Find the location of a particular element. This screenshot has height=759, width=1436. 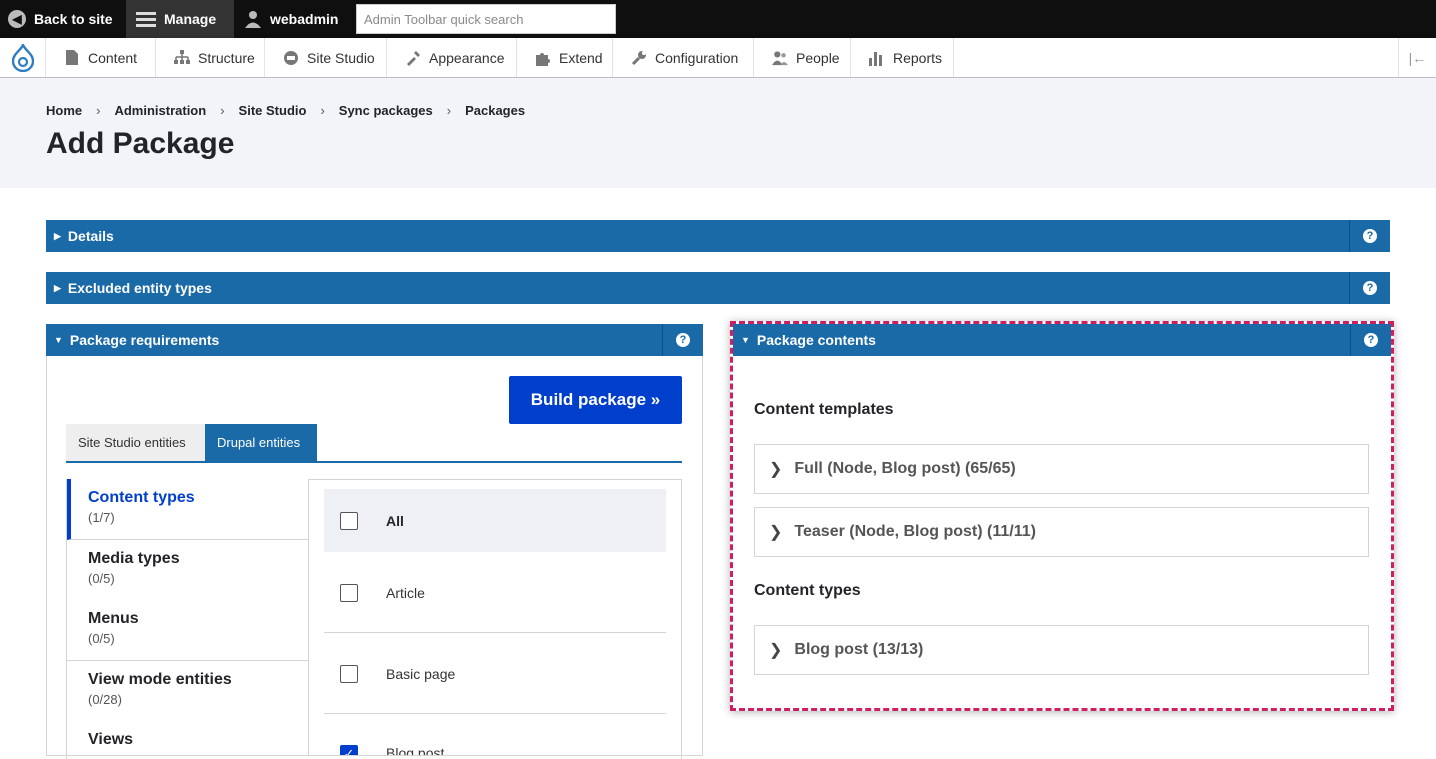

checkbox-label: Basic page is located at coordinates (421, 673).